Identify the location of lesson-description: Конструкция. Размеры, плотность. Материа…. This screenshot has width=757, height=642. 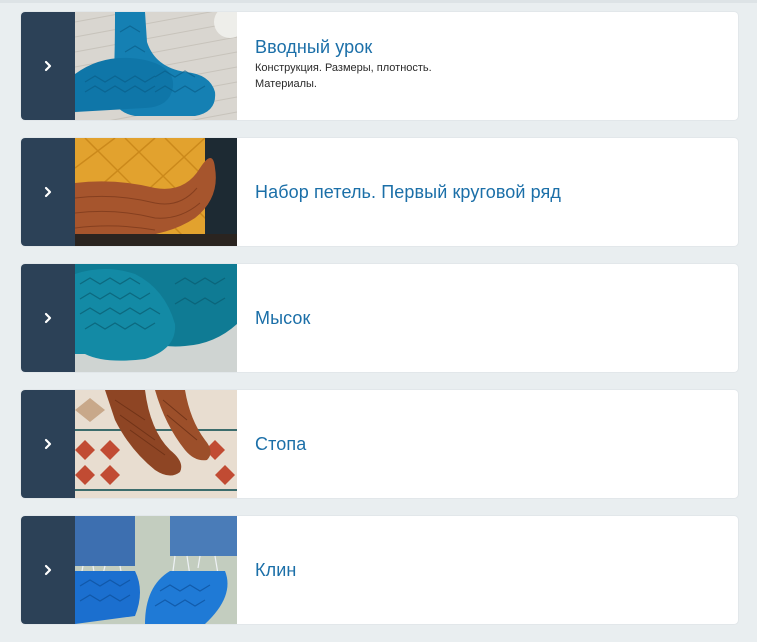
(343, 76).